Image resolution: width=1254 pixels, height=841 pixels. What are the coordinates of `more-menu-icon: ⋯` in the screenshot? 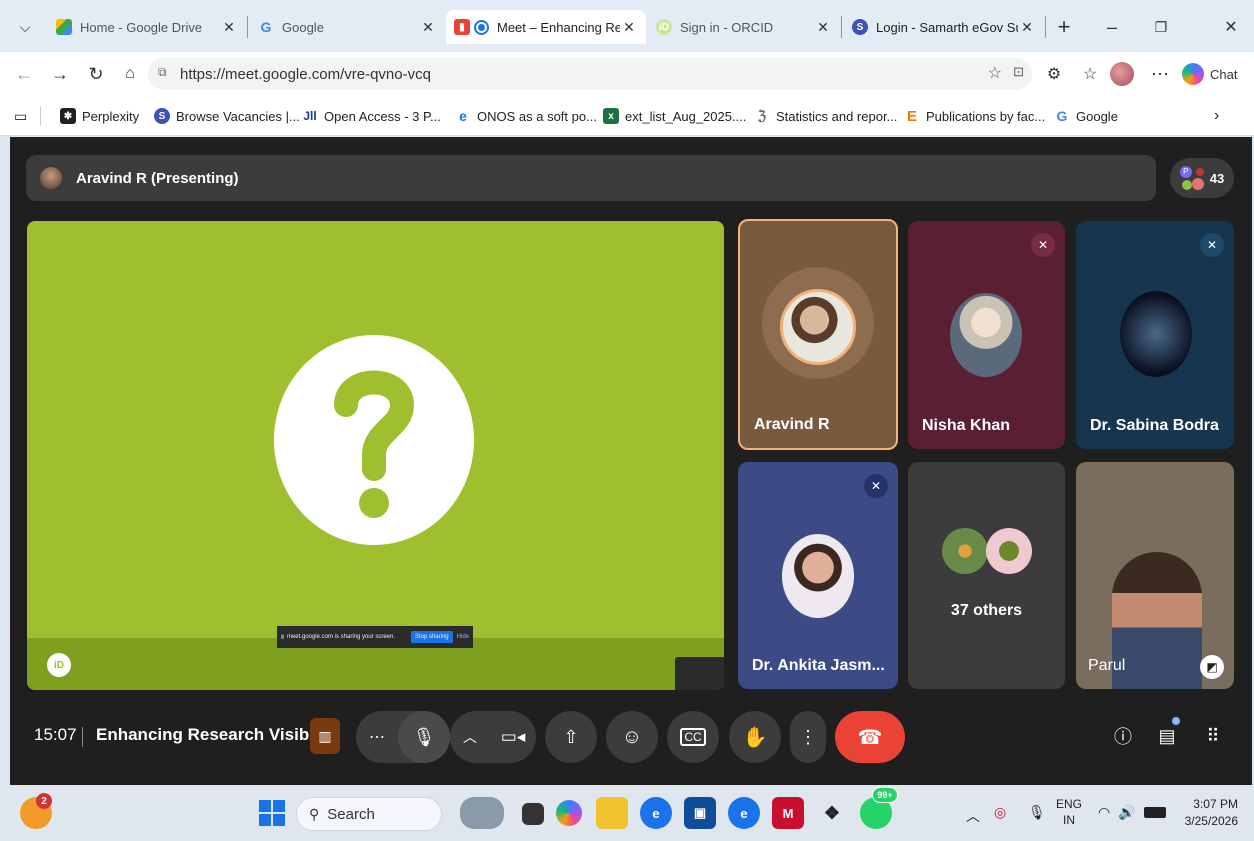 It's located at (1160, 74).